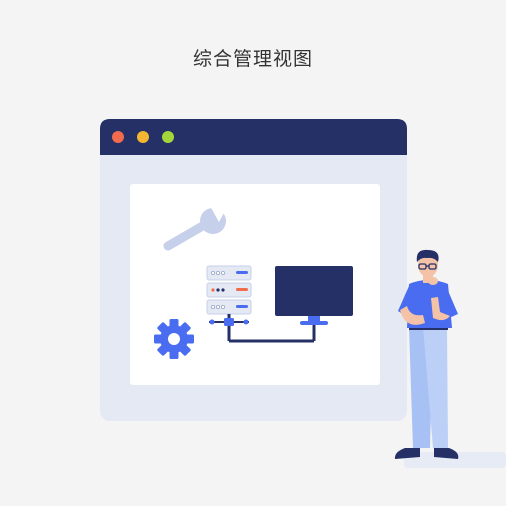 This screenshot has height=506, width=506. Describe the element at coordinates (168, 137) in the screenshot. I see `green-dot` at that location.